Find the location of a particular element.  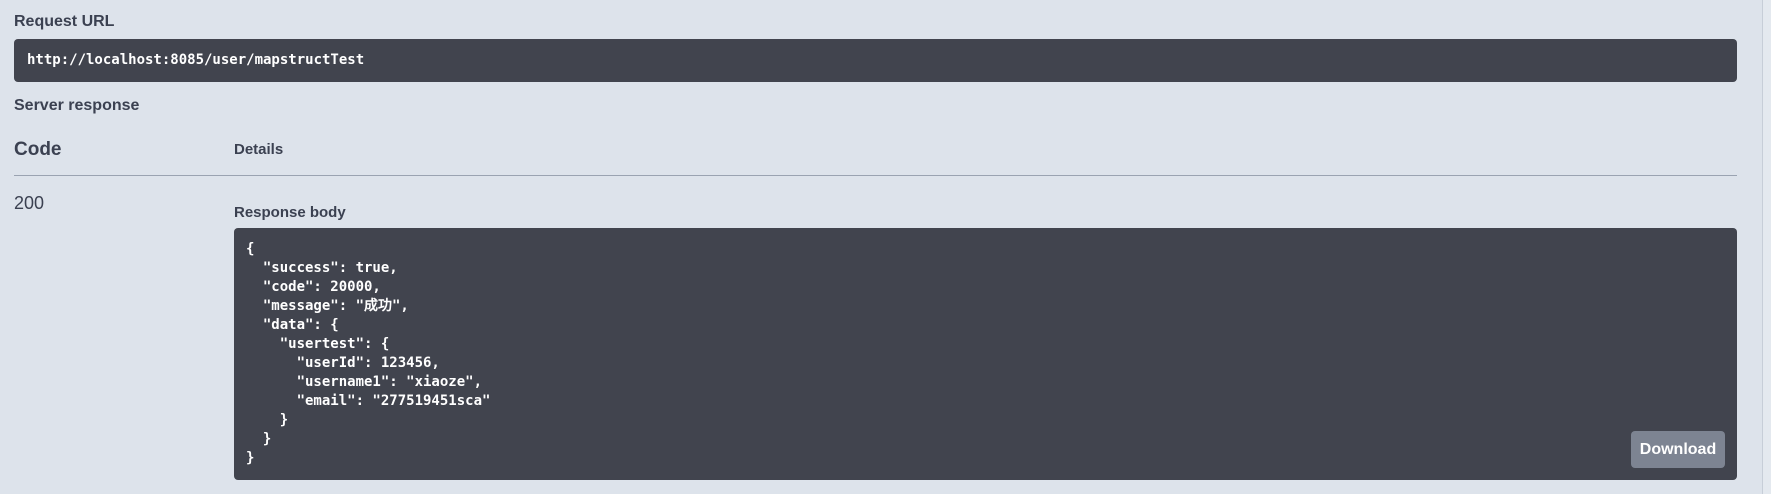

json-line: "userId": 123456, is located at coordinates (343, 363).